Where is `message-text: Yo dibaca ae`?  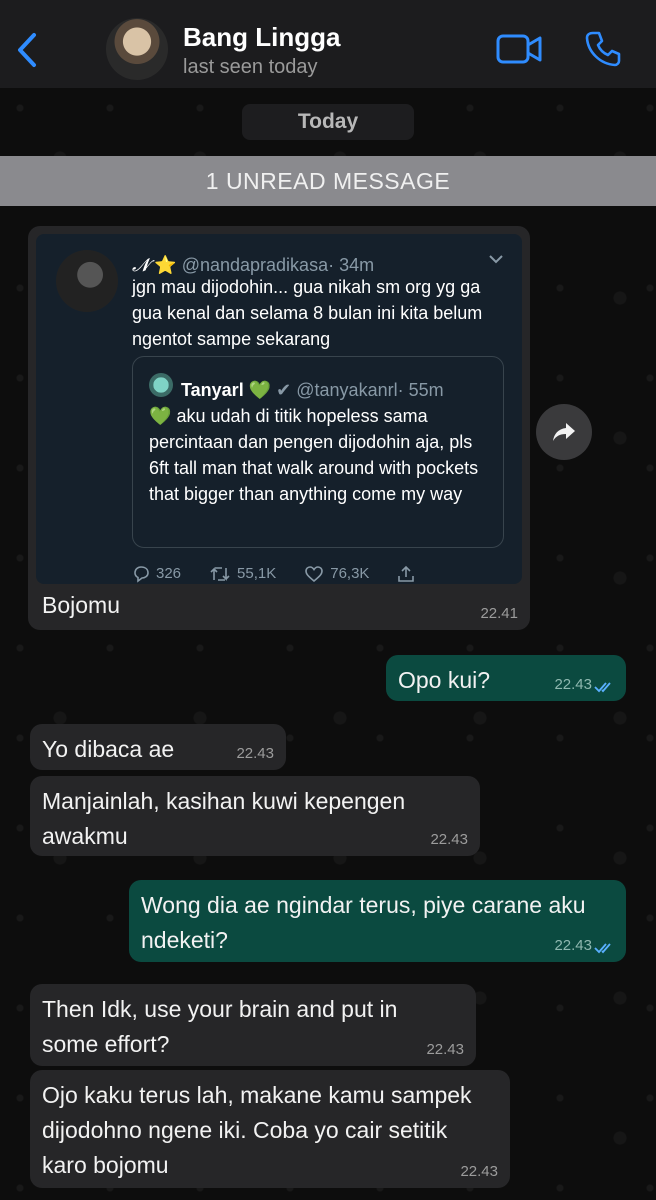
message-text: Yo dibaca ae is located at coordinates (108, 749).